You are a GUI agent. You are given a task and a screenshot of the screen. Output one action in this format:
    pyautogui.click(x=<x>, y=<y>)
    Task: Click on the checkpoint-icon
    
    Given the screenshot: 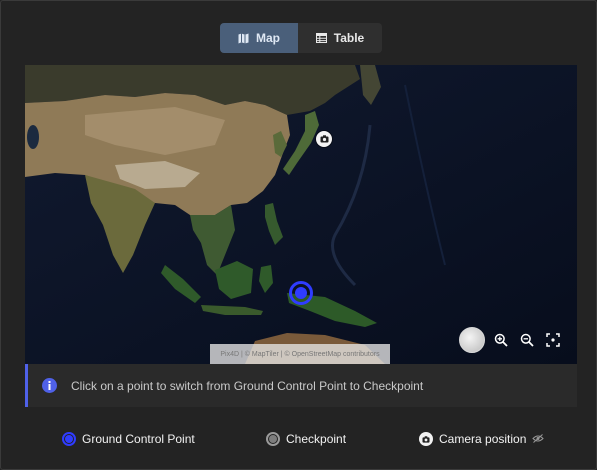 What is the action you would take?
    pyautogui.click(x=273, y=439)
    